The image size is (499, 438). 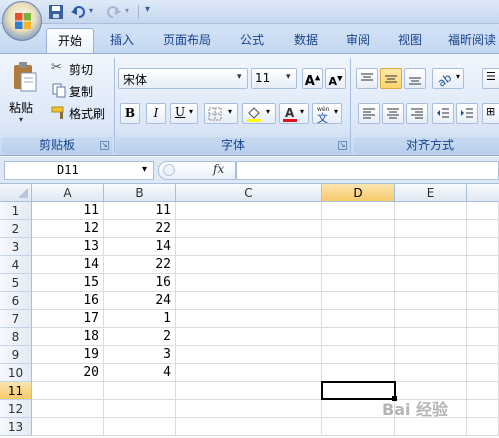 What do you see at coordinates (23, 94) in the screenshot?
I see `paste-button: 粘贴 ▾` at bounding box center [23, 94].